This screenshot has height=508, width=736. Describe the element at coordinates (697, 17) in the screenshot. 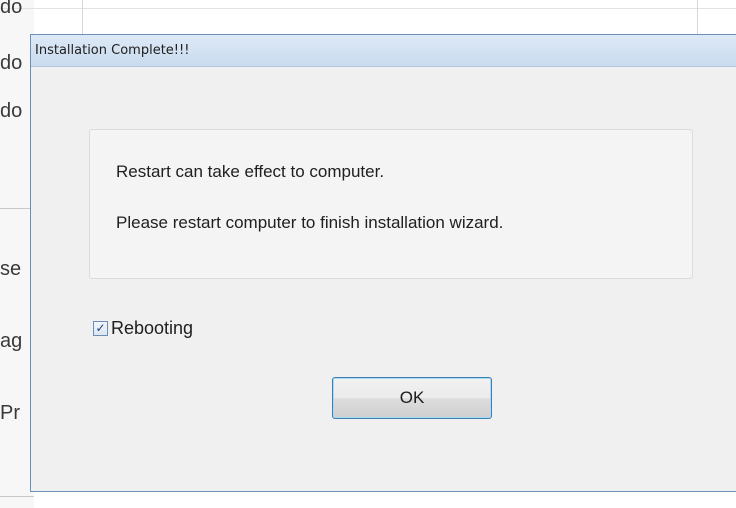

I see `background-column-divider-right` at that location.